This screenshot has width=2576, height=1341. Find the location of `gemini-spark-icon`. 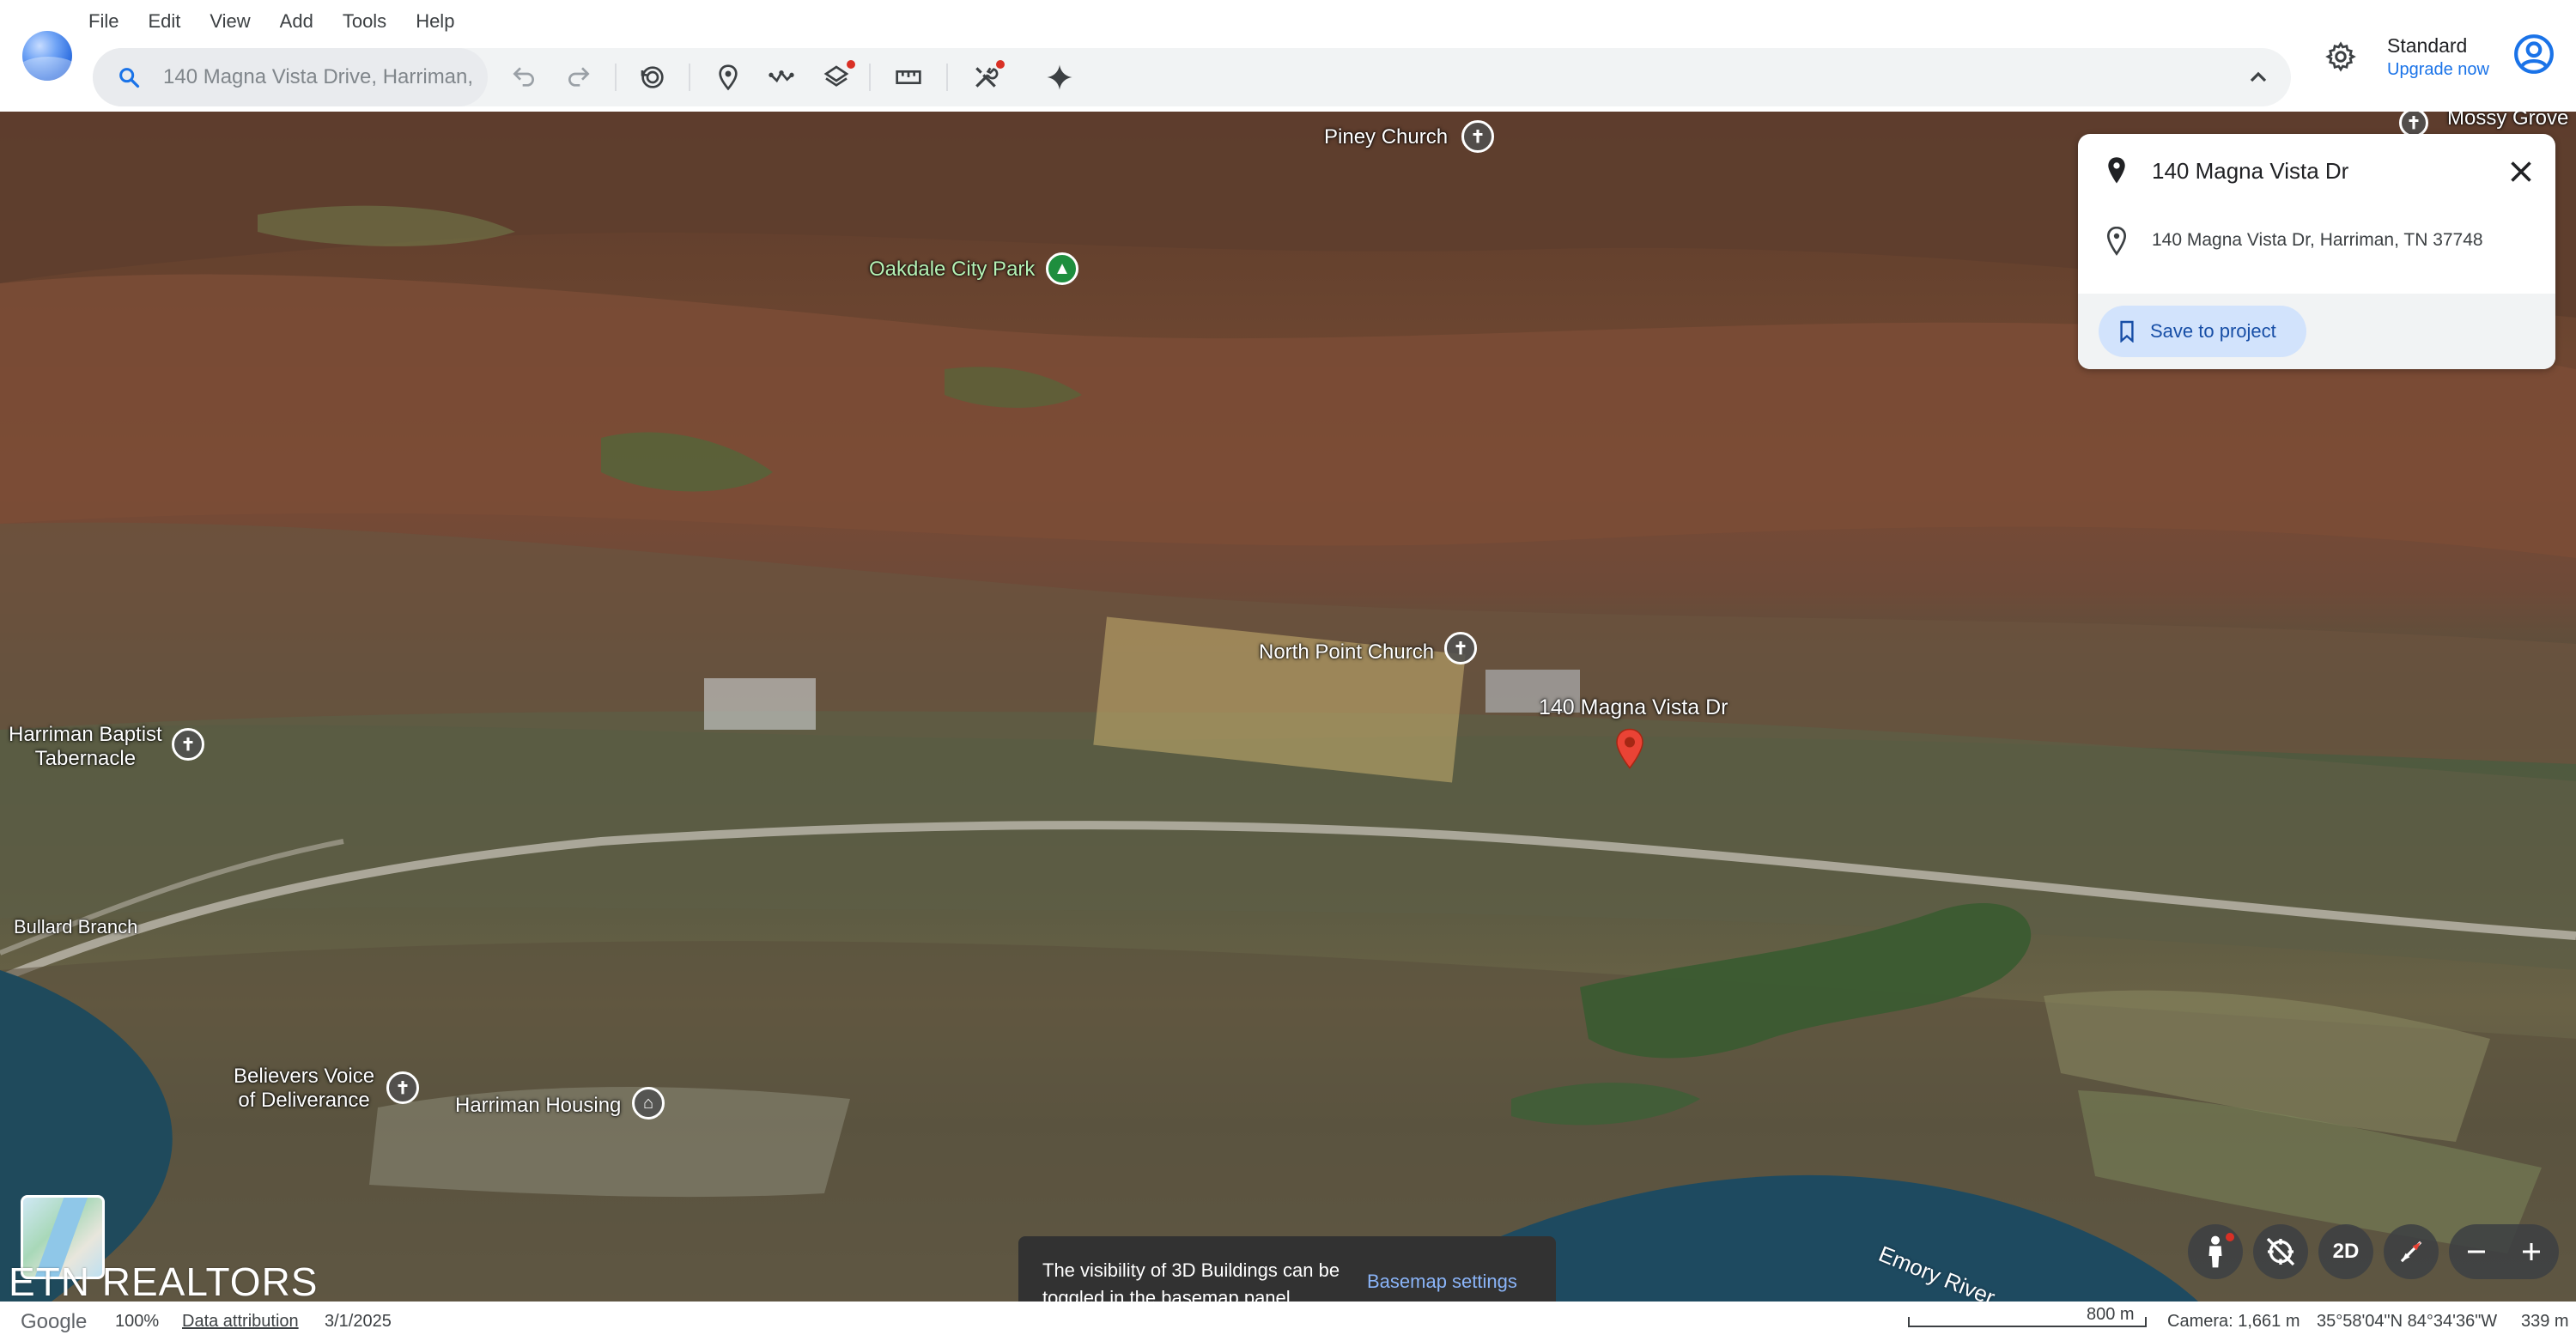

gemini-spark-icon is located at coordinates (1060, 77).